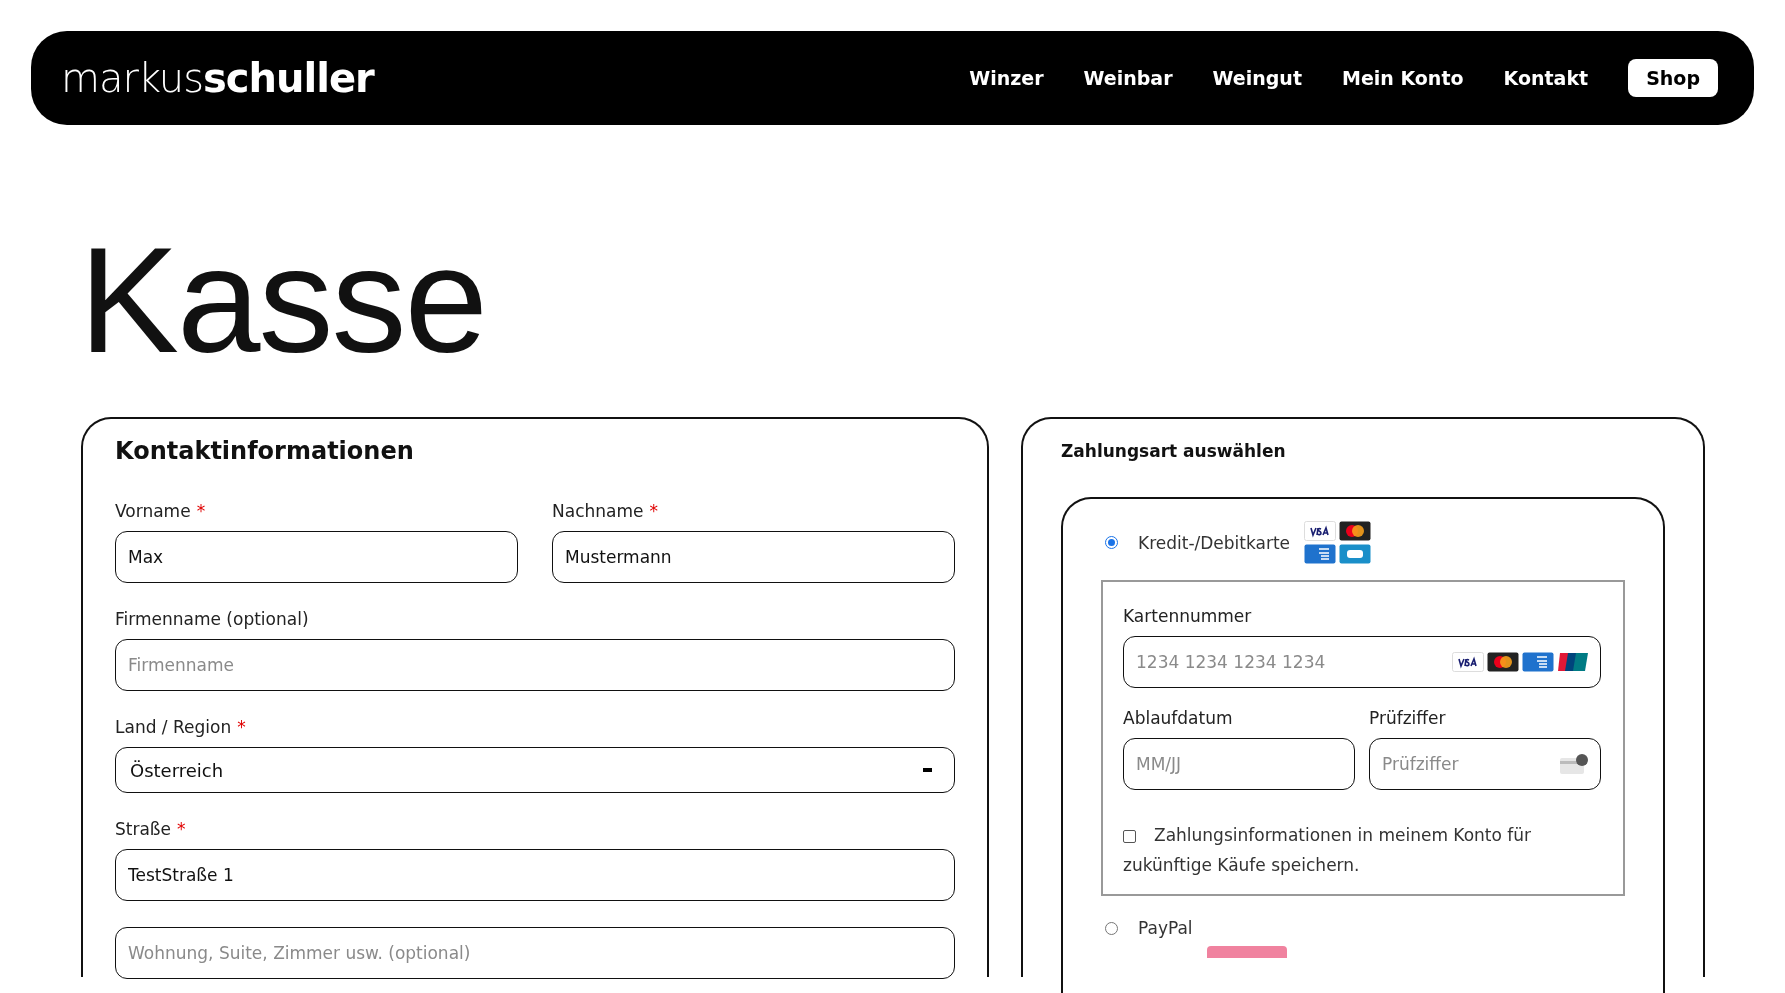 Image resolution: width=1785 pixels, height=993 pixels. Describe the element at coordinates (1362, 850) in the screenshot. I see `save-payment-checkbox-label: Zahlungsinformationen in meinem Konto für zukünftige Käufe speichern.` at that location.